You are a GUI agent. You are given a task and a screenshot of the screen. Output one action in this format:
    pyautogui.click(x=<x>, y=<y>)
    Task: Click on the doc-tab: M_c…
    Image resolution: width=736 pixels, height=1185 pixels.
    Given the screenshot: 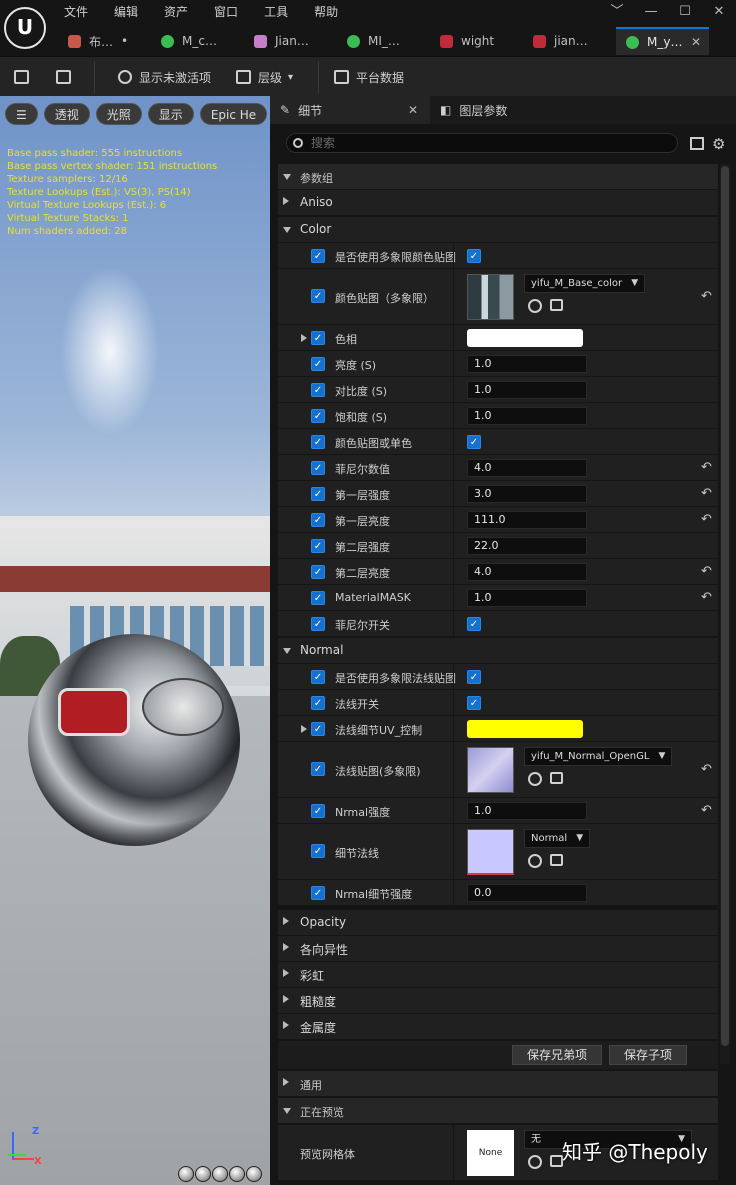 What is the action you would take?
    pyautogui.click(x=197, y=41)
    